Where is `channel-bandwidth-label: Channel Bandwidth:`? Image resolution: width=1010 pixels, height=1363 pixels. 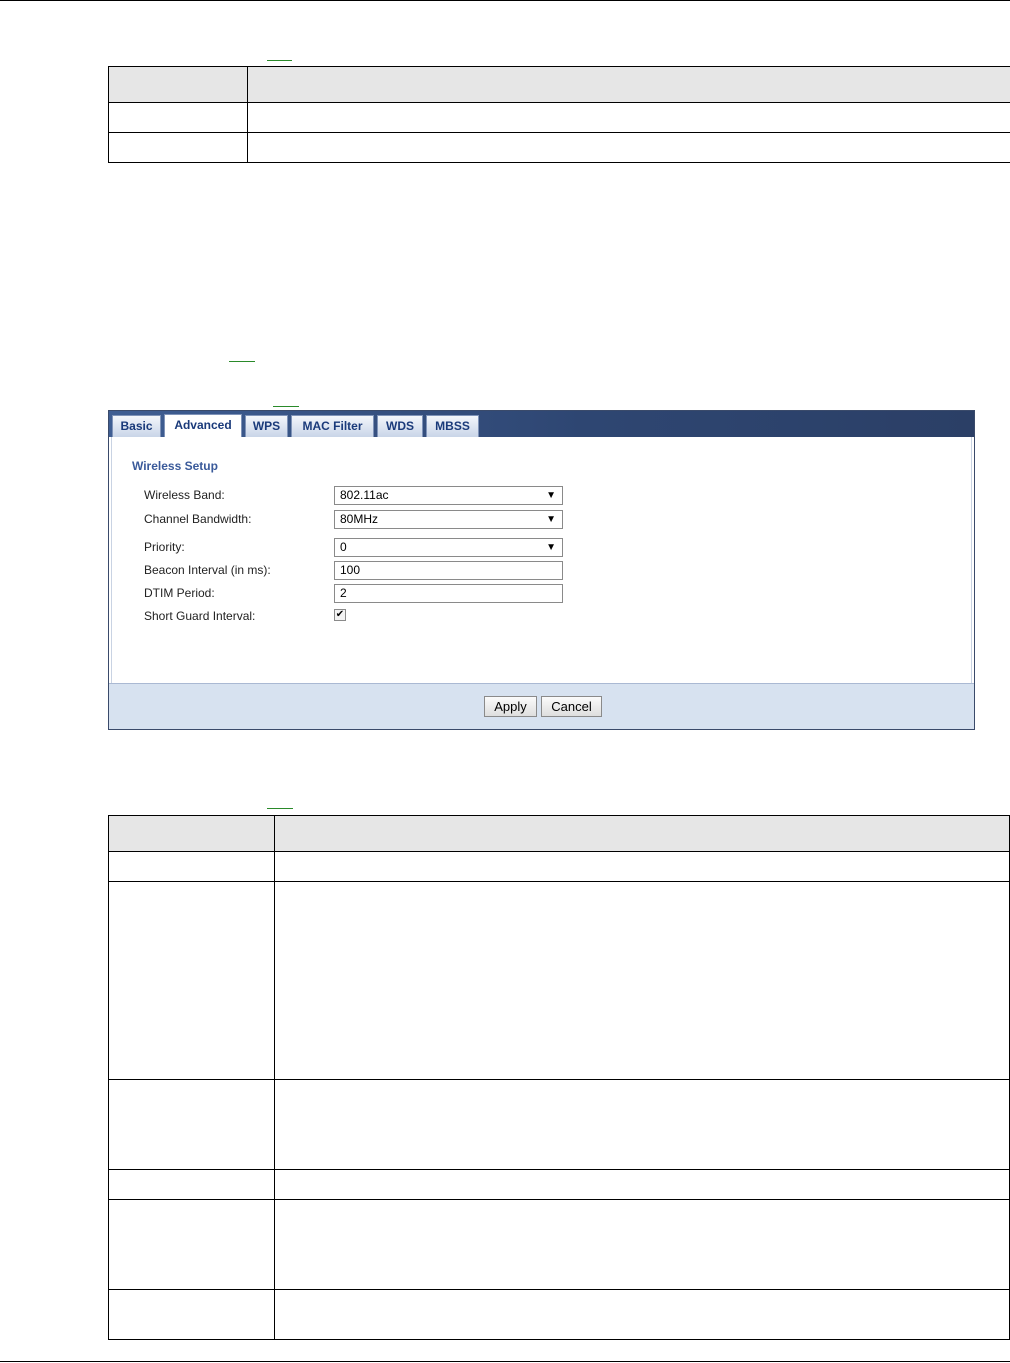 channel-bandwidth-label: Channel Bandwidth: is located at coordinates (198, 519).